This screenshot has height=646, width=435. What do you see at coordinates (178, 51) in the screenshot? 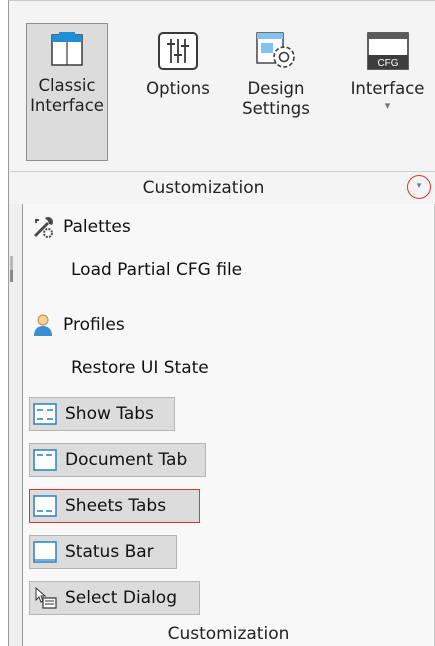
I see `options-sliders-icon` at bounding box center [178, 51].